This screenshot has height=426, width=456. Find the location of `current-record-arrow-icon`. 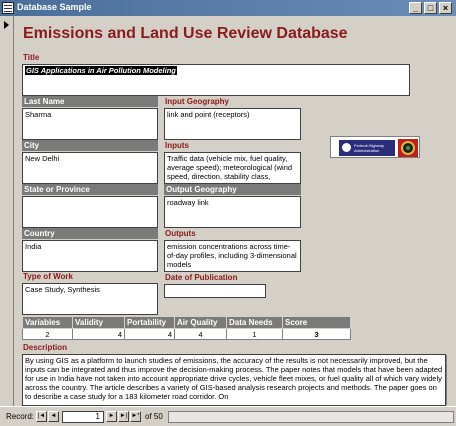

current-record-arrow-icon is located at coordinates (6, 25).